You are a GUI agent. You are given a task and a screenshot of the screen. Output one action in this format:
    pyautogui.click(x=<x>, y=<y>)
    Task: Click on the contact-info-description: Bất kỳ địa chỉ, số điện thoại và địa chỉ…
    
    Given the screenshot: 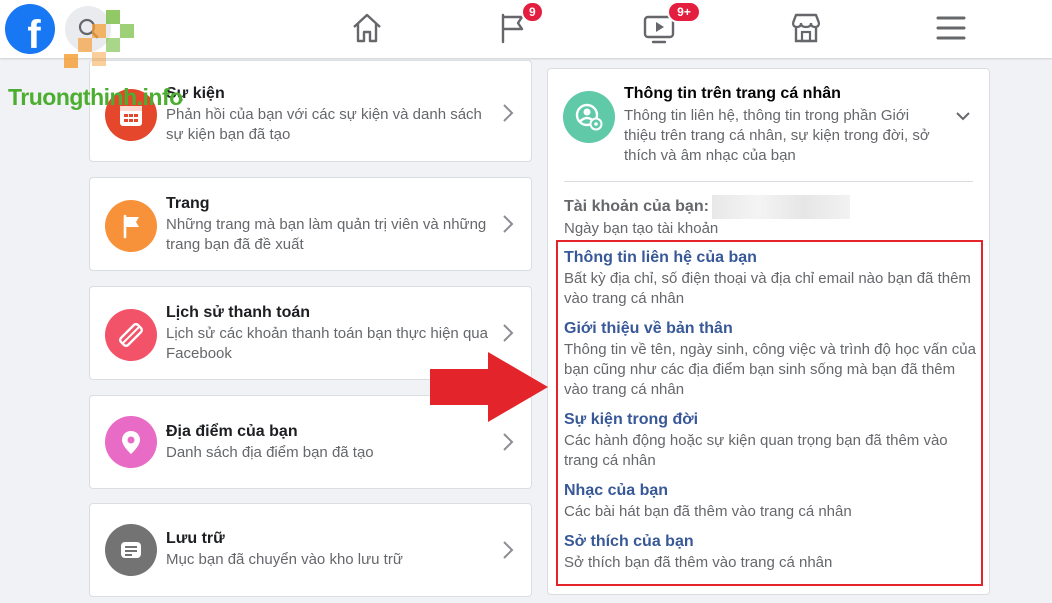 What is the action you would take?
    pyautogui.click(x=767, y=288)
    